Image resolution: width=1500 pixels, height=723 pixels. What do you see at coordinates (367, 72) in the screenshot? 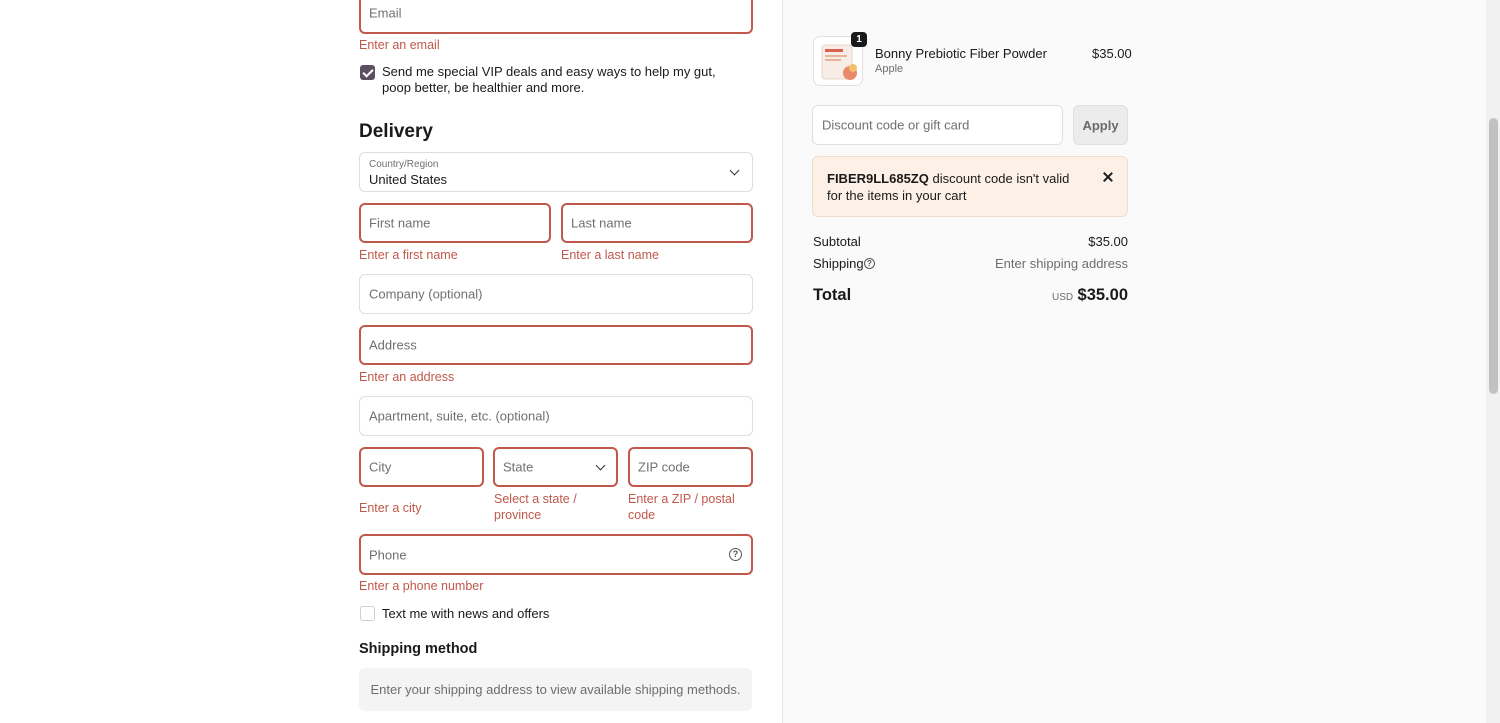
I see `marketing-checkbox` at bounding box center [367, 72].